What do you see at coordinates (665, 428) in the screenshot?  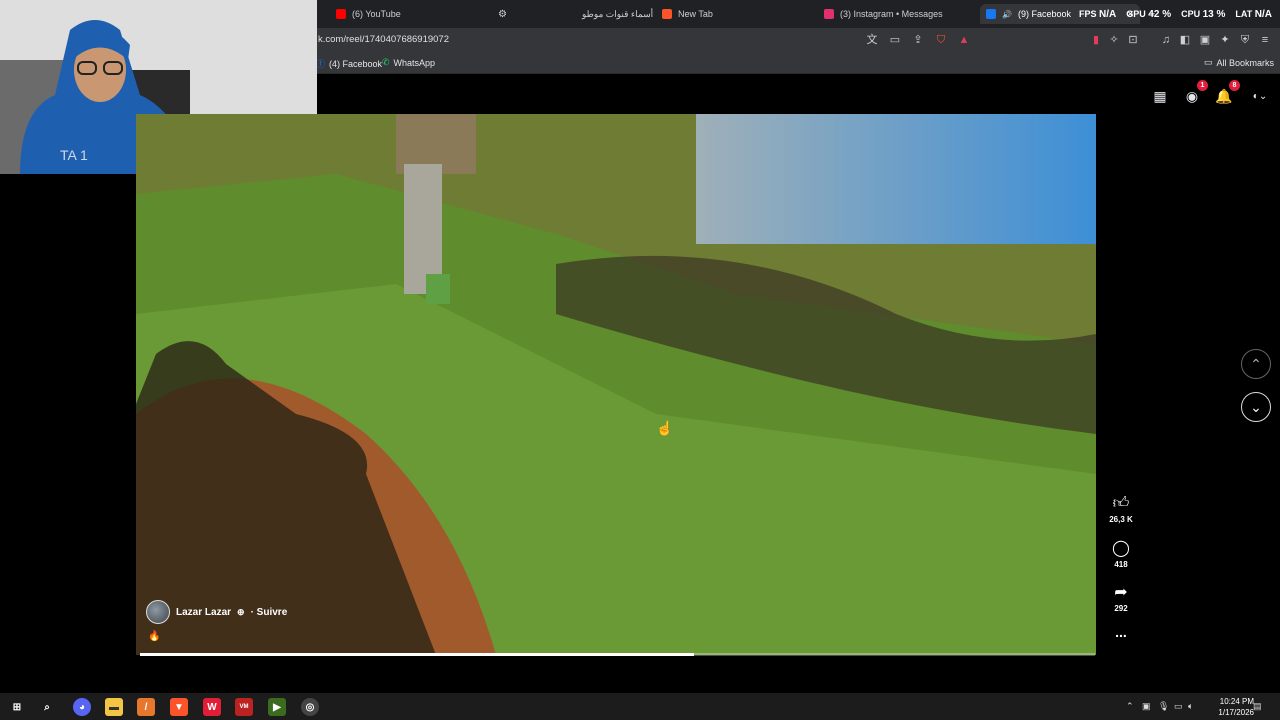 I see `mouse-cursor-icon: ☝` at bounding box center [665, 428].